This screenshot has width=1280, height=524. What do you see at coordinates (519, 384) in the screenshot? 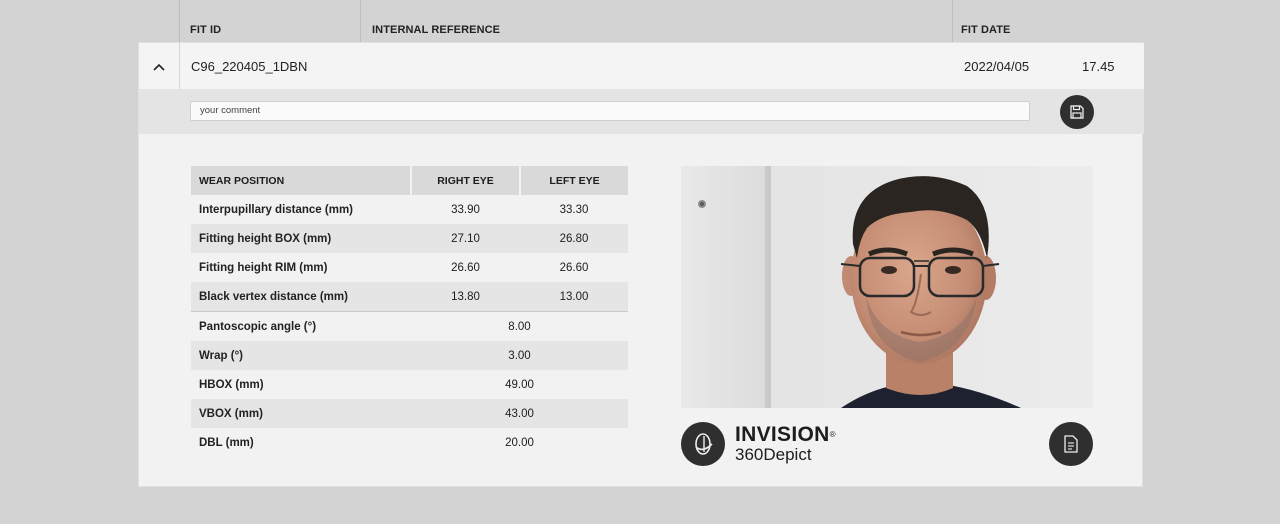
I see `row-value: 49.00` at bounding box center [519, 384].